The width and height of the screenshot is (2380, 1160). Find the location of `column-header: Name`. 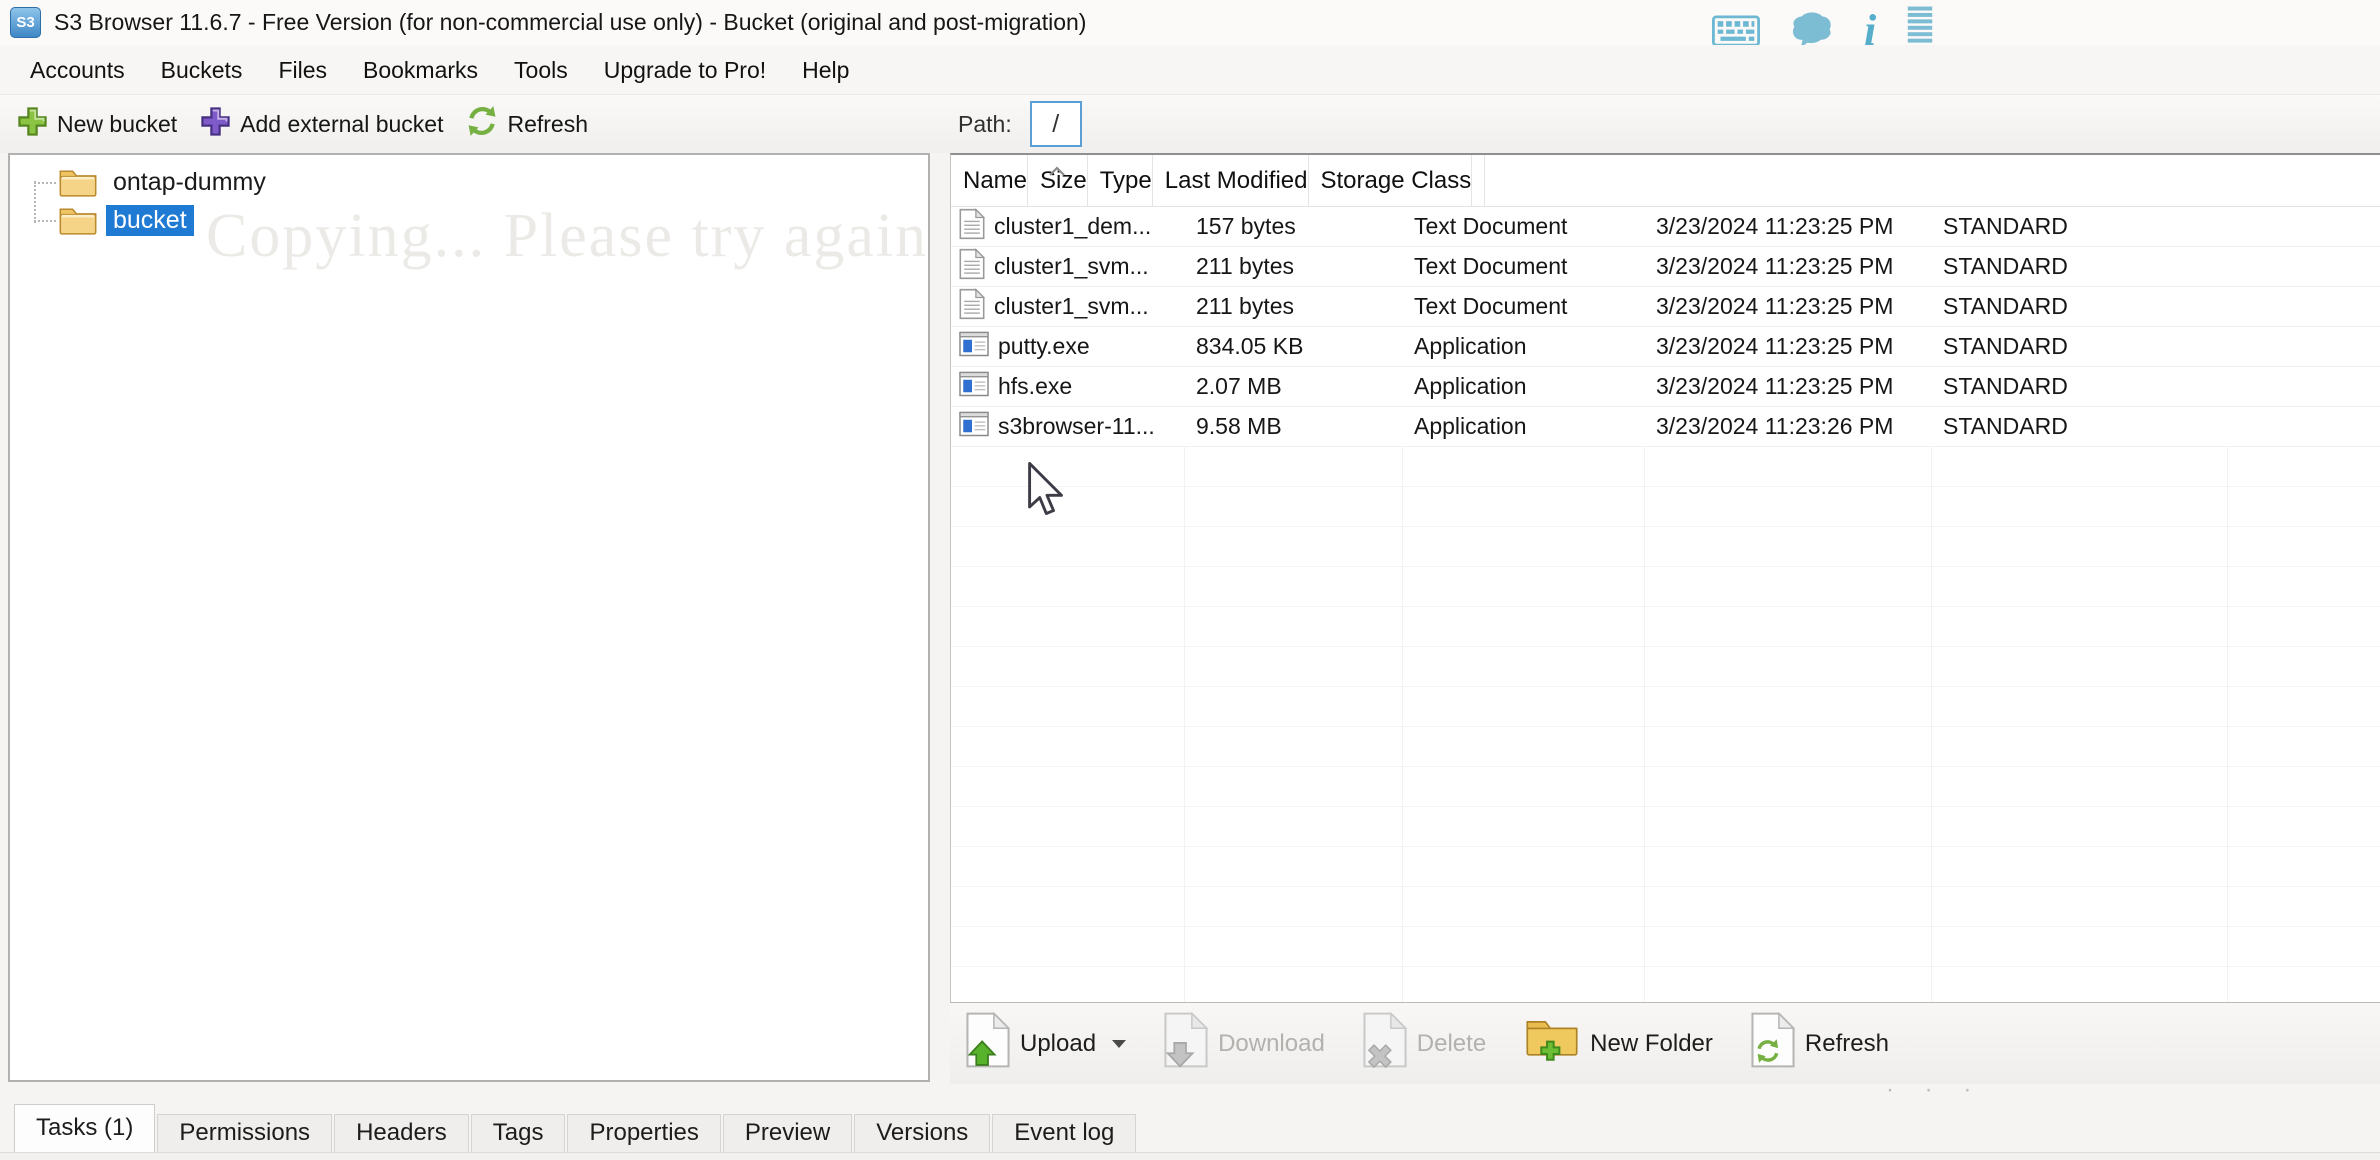

column-header: Name is located at coordinates (990, 180).